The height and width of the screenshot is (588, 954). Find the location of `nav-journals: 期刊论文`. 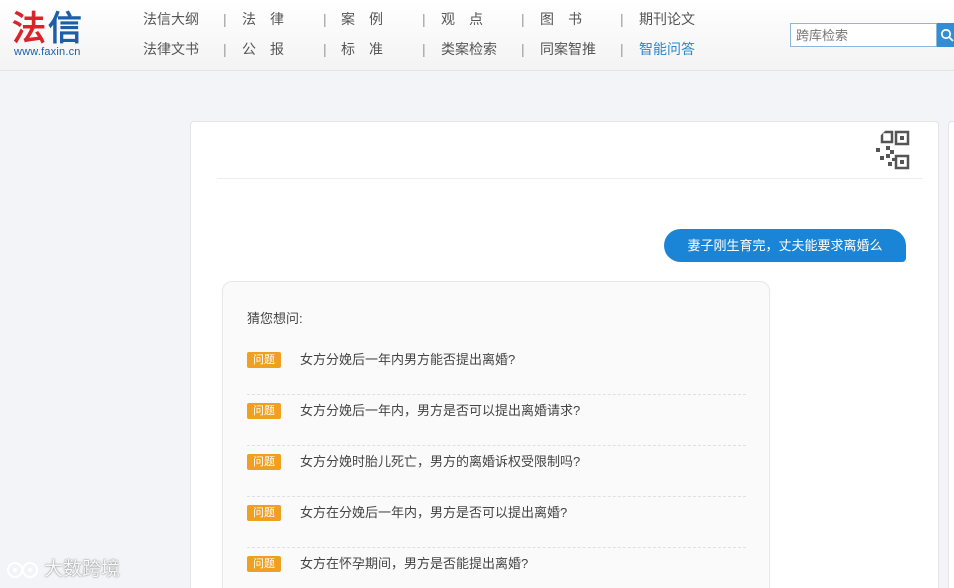

nav-journals: 期刊论文 is located at coordinates (667, 19).